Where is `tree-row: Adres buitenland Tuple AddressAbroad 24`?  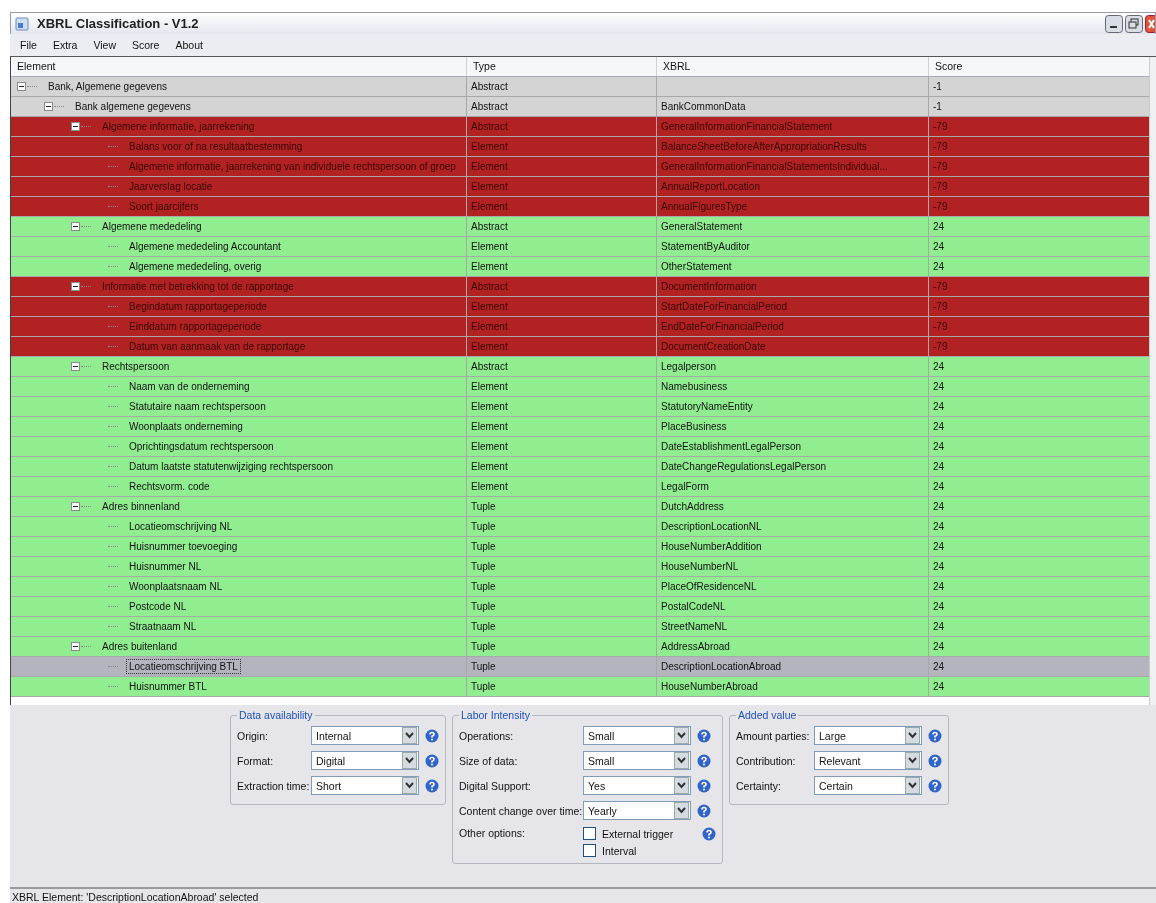
tree-row: Adres buitenland Tuple AddressAbroad 24 is located at coordinates (580, 647).